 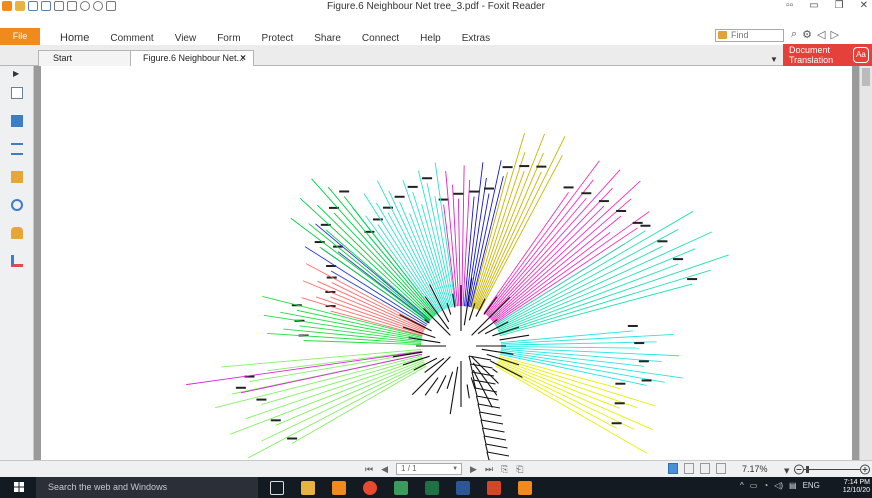 What do you see at coordinates (864, 5) in the screenshot?
I see `close-icon: ✕` at bounding box center [864, 5].